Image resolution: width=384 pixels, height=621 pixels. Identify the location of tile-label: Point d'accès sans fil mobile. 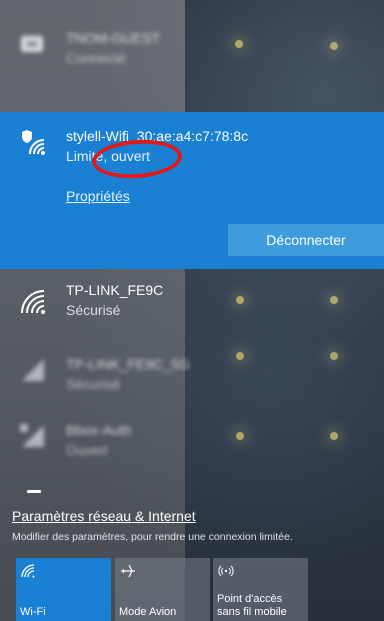
(252, 606).